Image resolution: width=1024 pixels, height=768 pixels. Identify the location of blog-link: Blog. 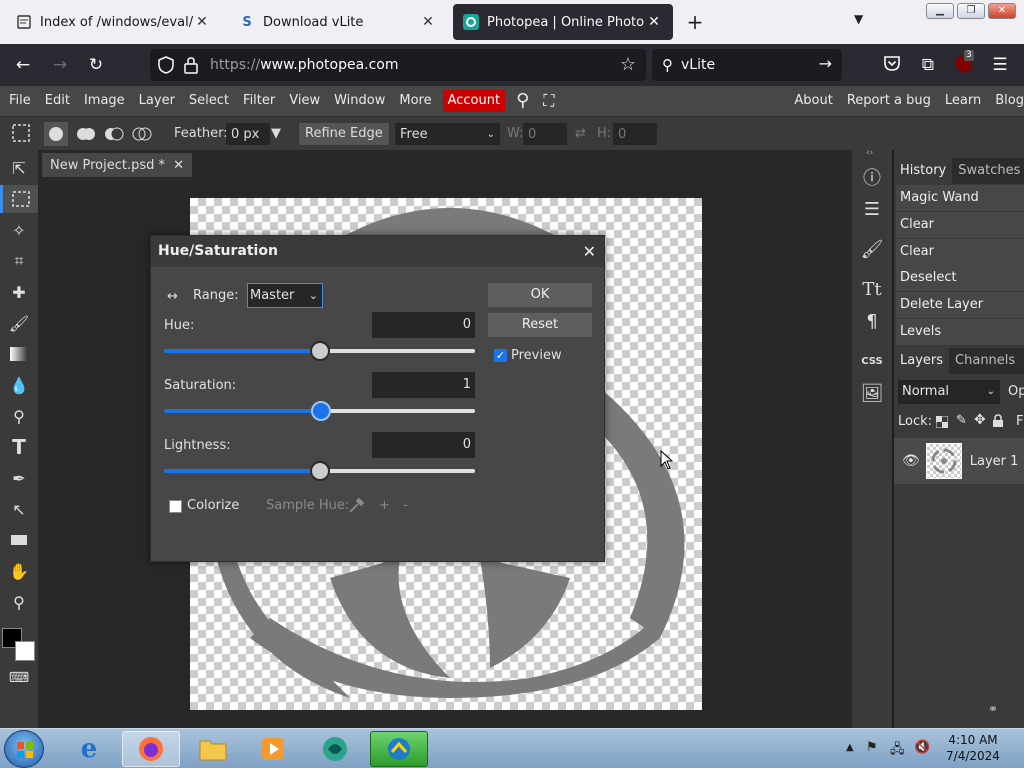
(1006, 101).